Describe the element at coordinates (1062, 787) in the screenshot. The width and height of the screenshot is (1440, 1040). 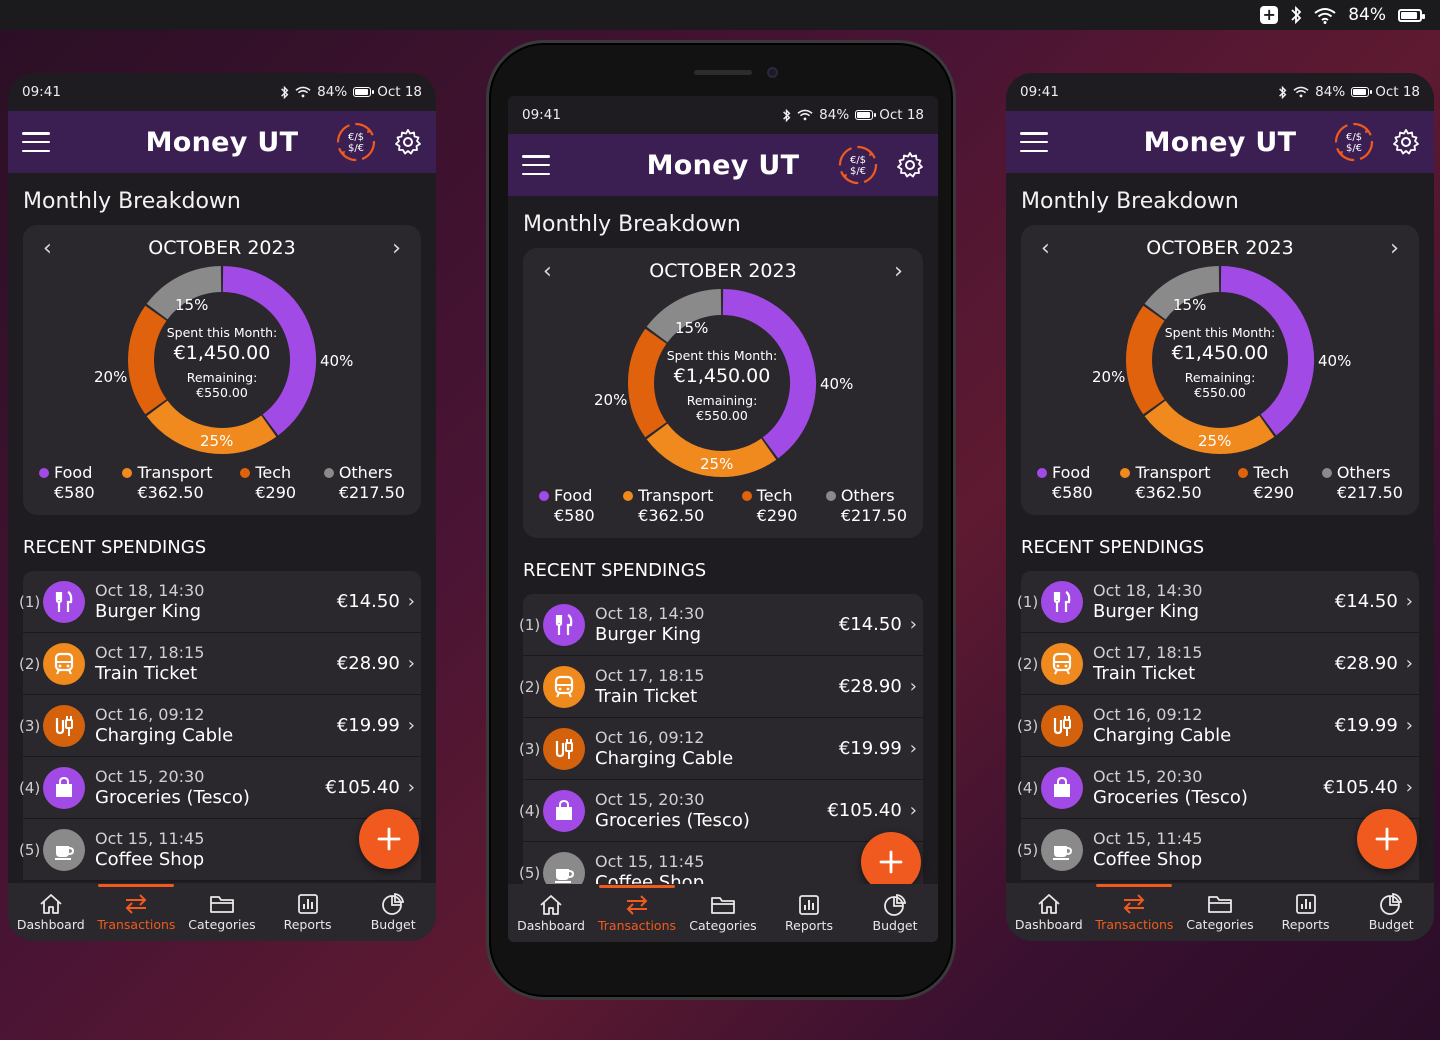
I see `shopping-bag-icon` at that location.